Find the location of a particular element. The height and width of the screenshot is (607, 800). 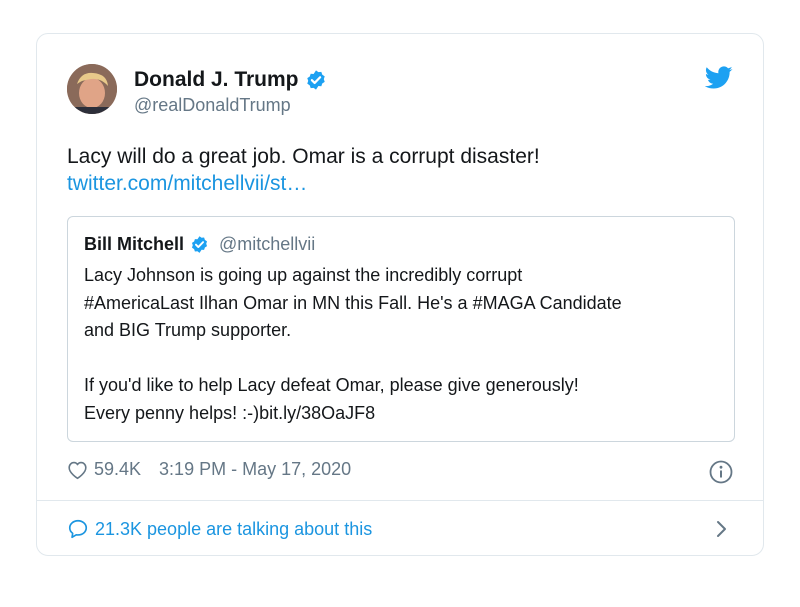

info-icon is located at coordinates (721, 472).